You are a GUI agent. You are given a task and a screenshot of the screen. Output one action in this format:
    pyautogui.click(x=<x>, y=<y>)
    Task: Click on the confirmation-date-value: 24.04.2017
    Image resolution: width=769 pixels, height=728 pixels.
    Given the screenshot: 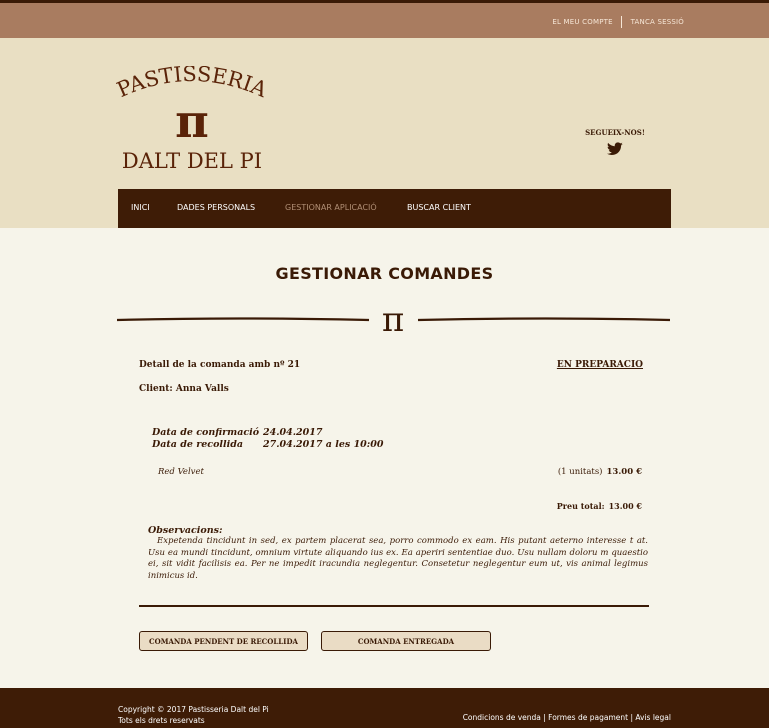 What is the action you would take?
    pyautogui.click(x=293, y=432)
    